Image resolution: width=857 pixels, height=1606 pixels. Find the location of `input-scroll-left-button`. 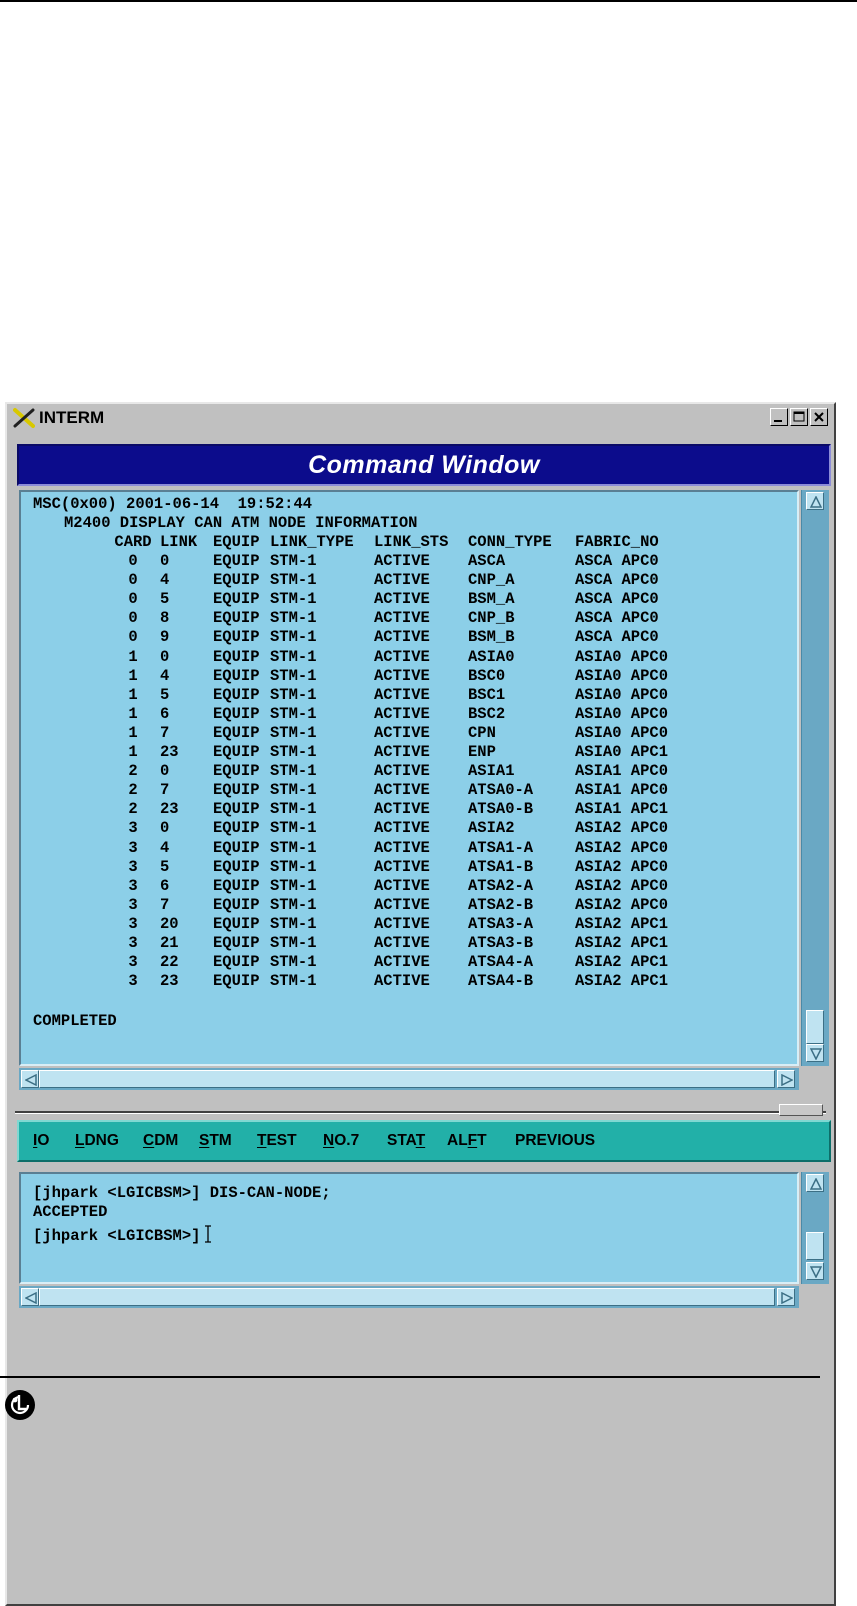

input-scroll-left-button is located at coordinates (30, 1297).